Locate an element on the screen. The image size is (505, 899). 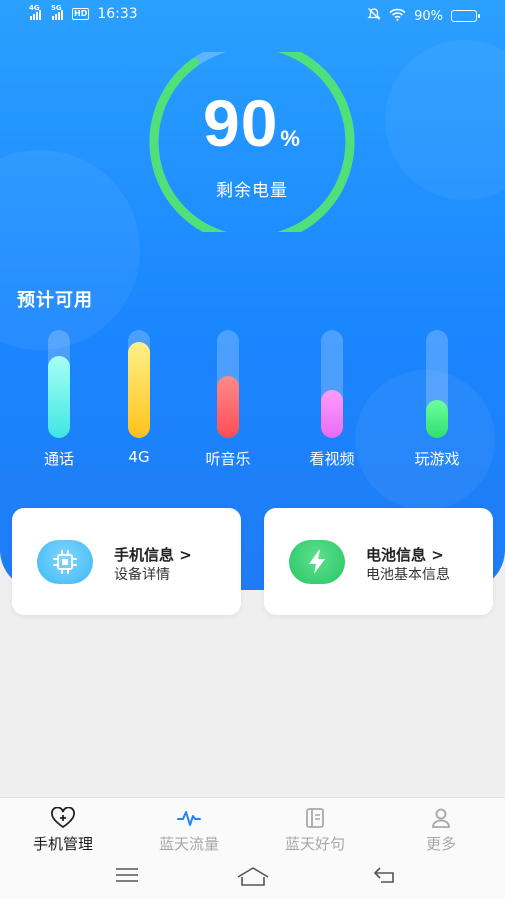
lightning-icon is located at coordinates (317, 562).